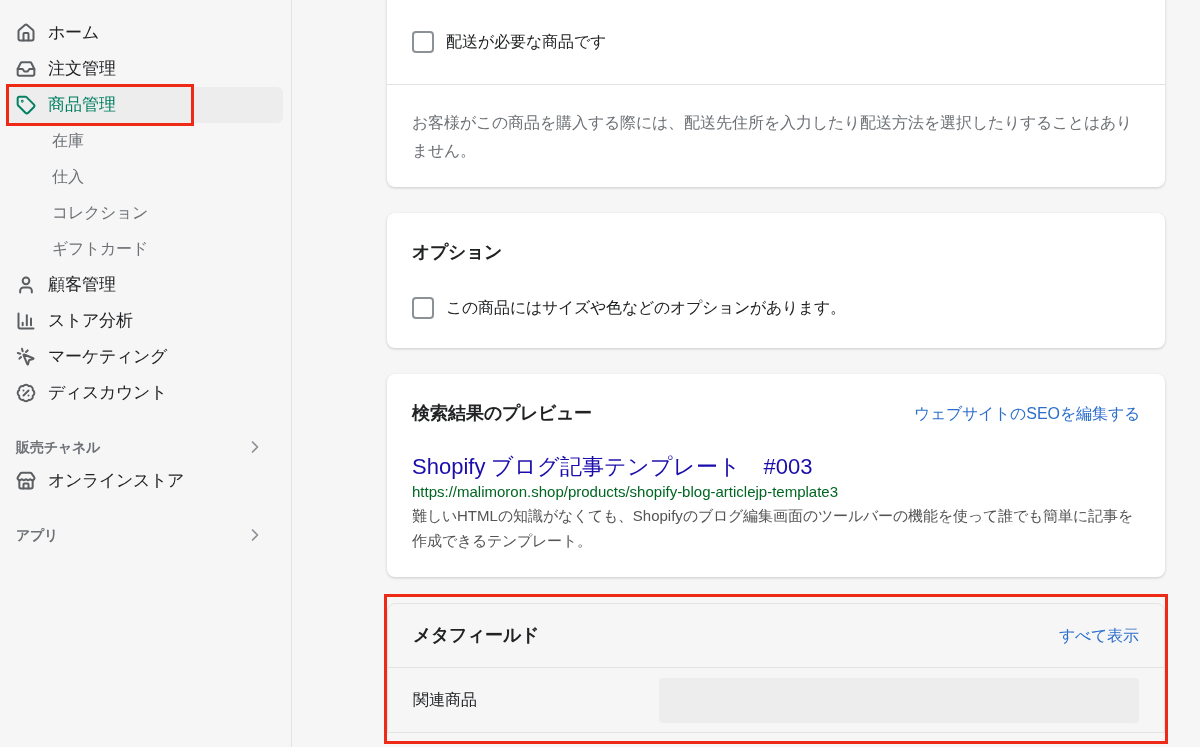  What do you see at coordinates (445, 700) in the screenshot?
I see `field-label: 関連商品` at bounding box center [445, 700].